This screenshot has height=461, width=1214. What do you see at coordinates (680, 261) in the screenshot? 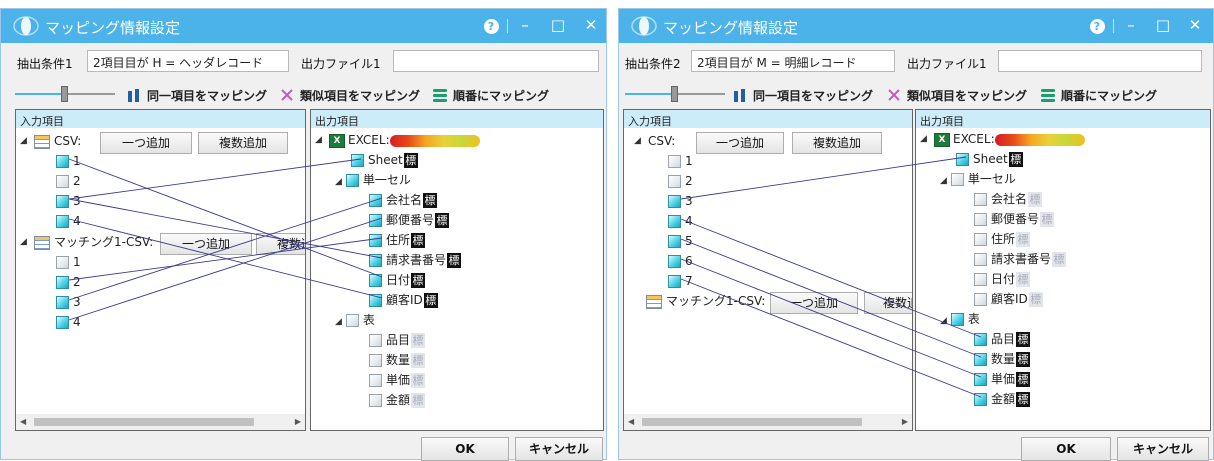
I see `tree-item: 6` at bounding box center [680, 261].